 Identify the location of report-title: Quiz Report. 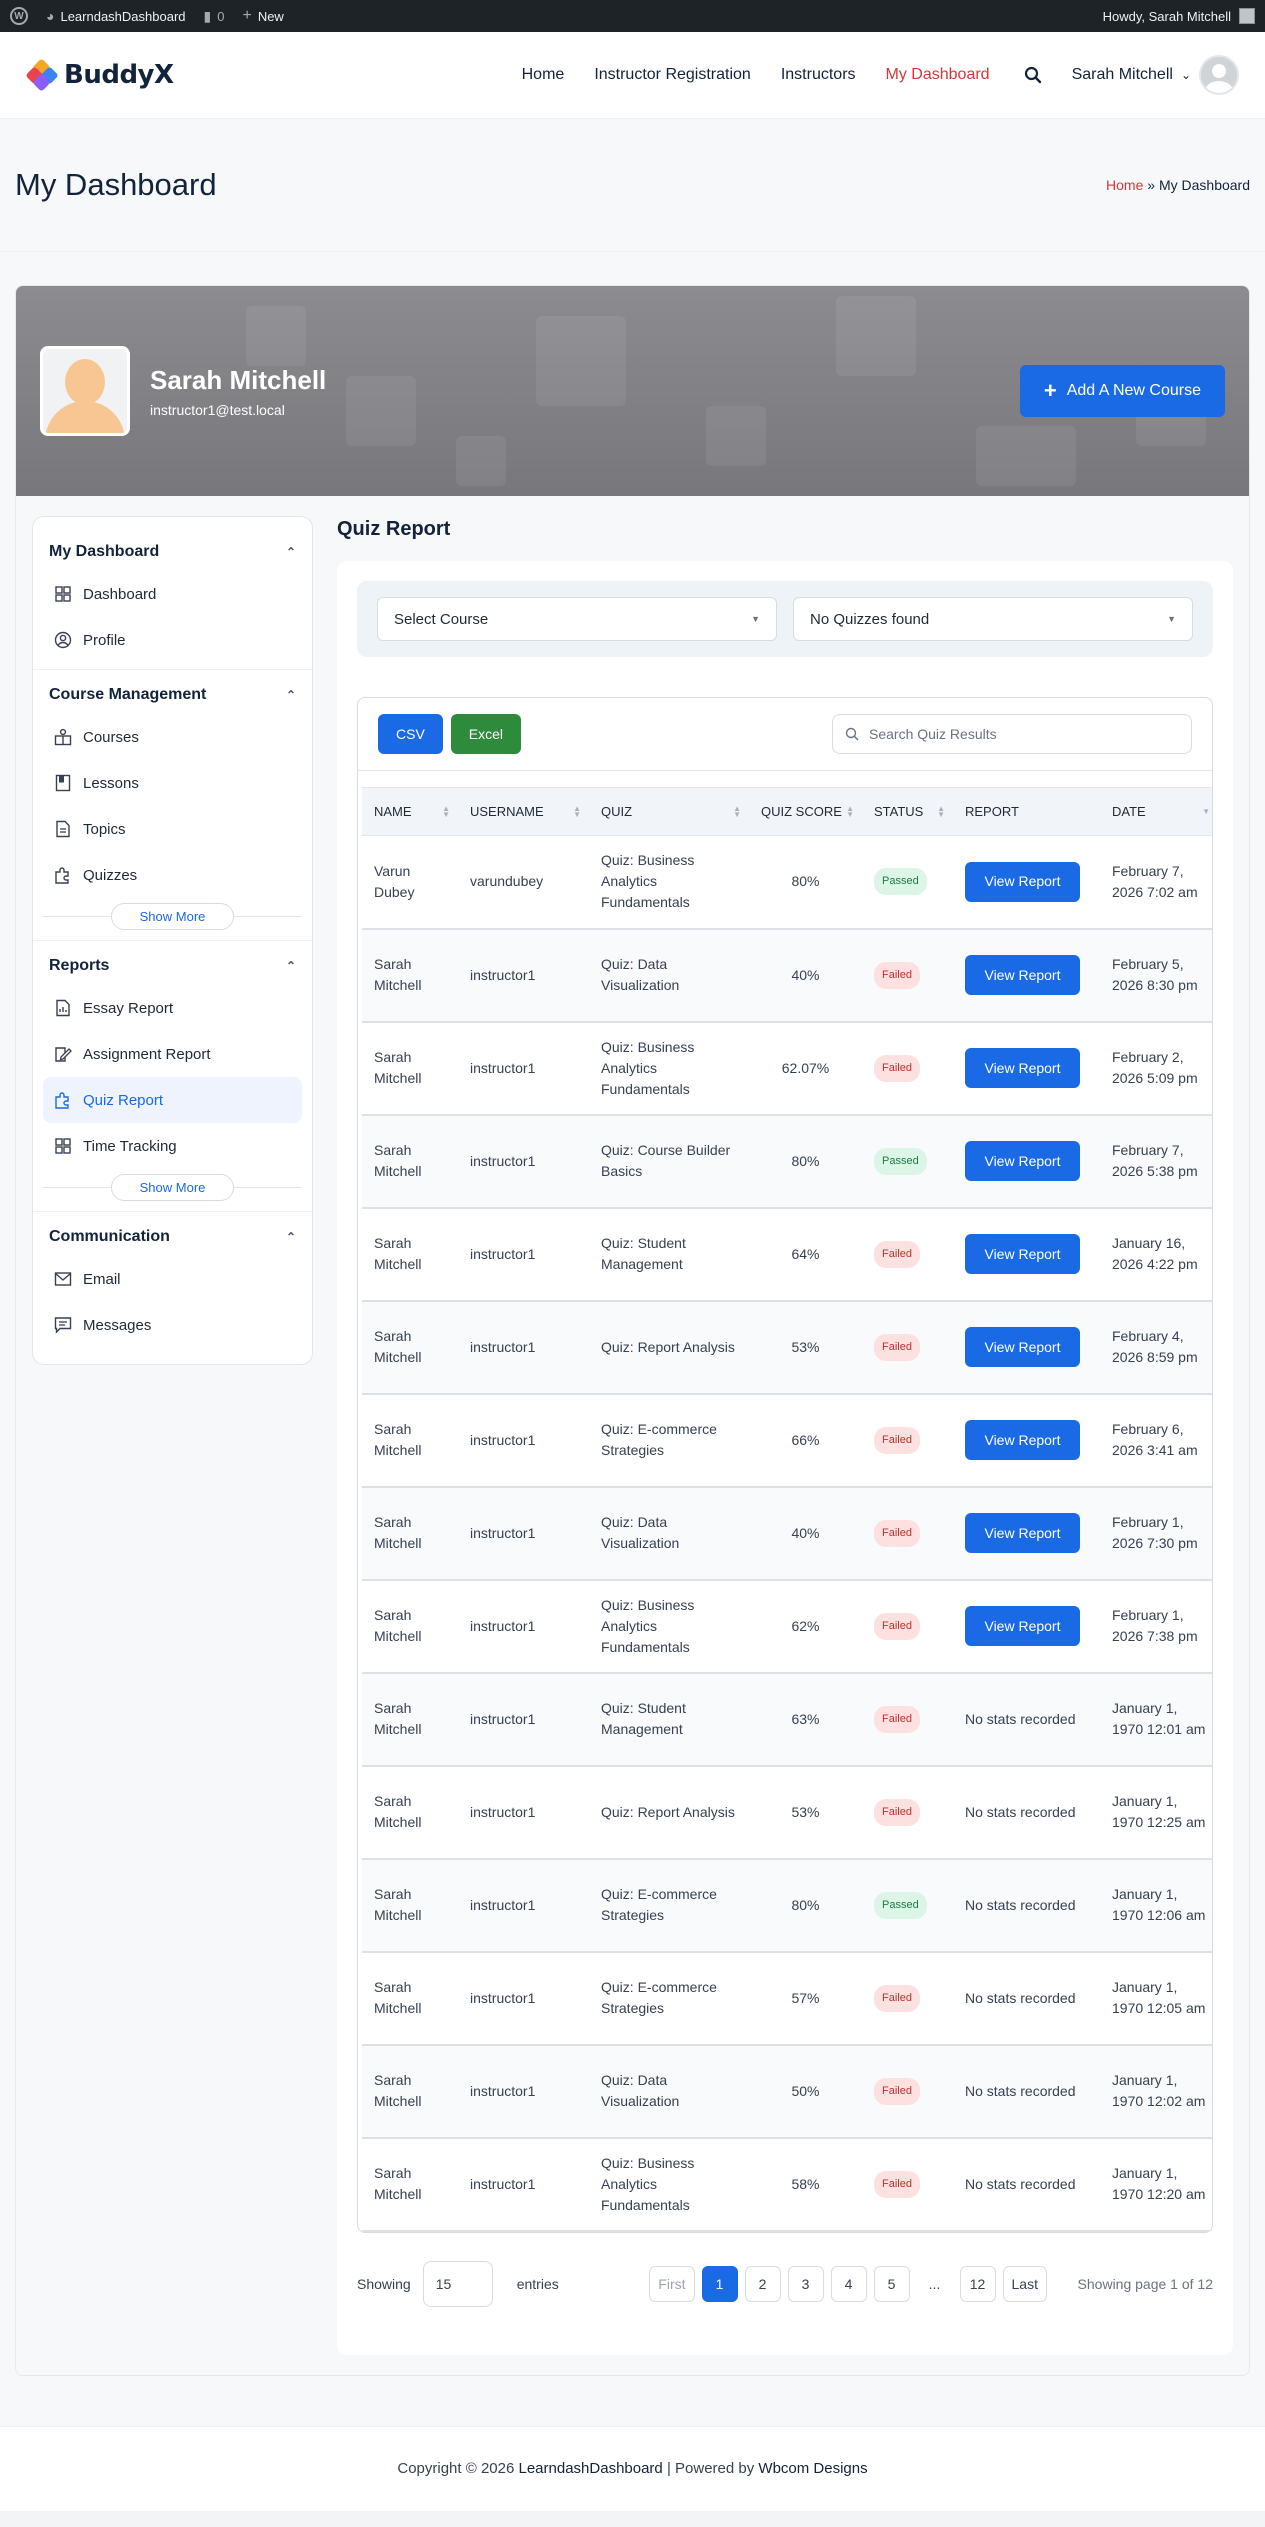
(394, 529).